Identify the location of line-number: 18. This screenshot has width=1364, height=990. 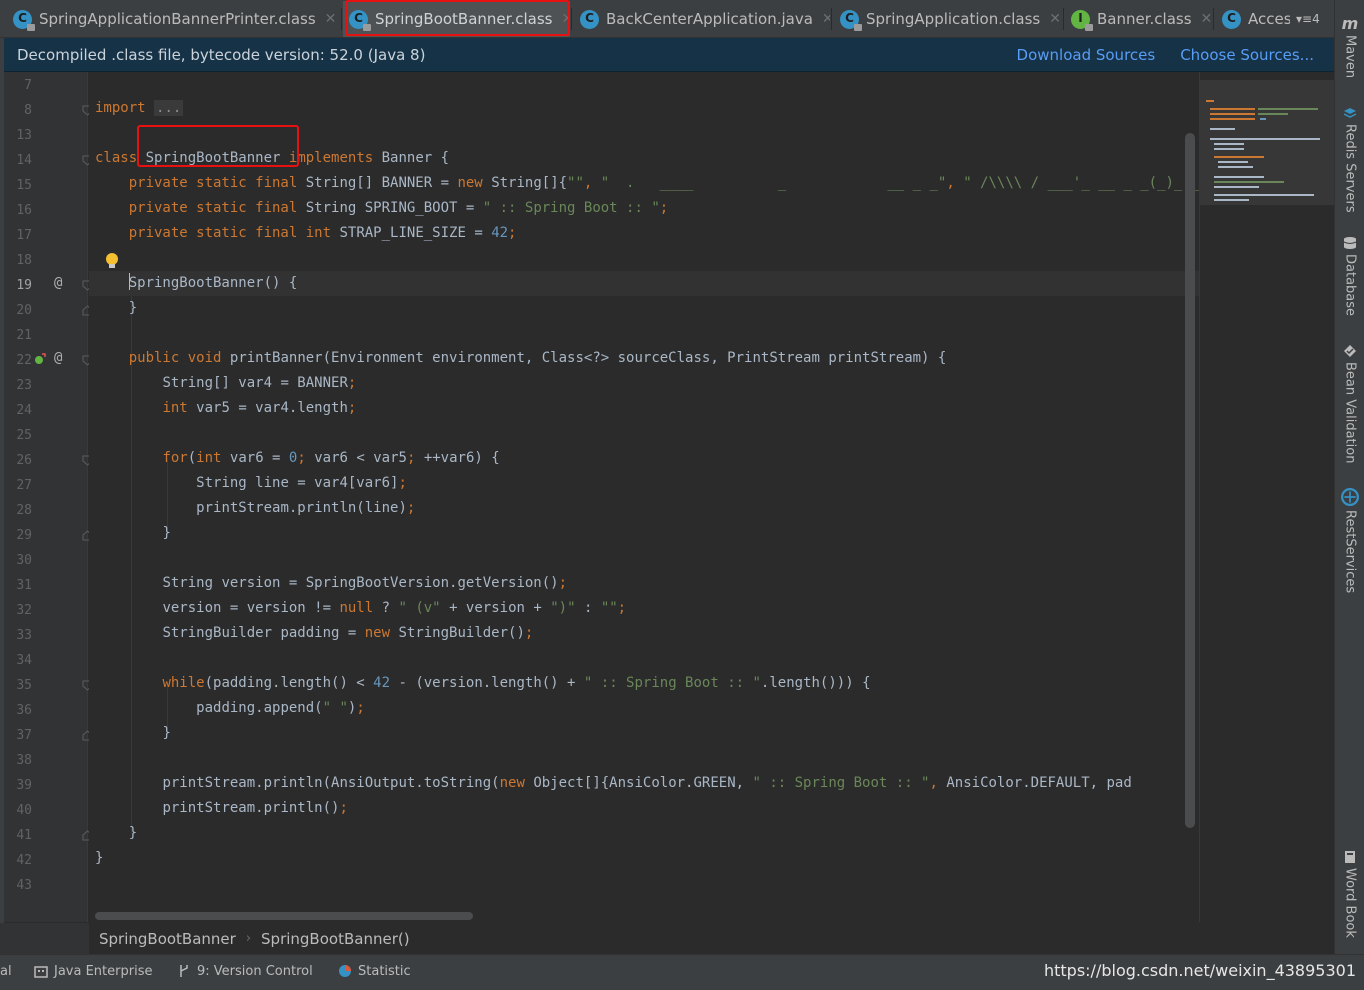
(24, 260).